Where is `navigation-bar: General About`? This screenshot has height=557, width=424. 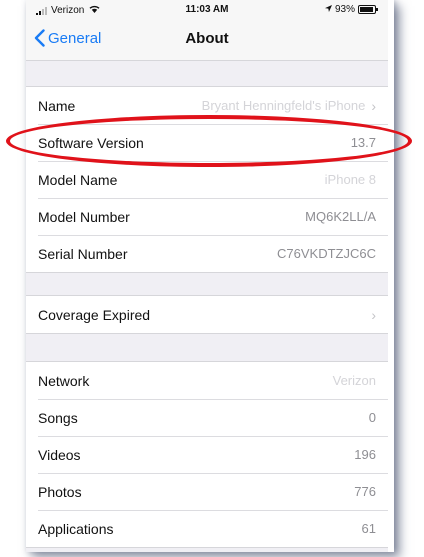
navigation-bar: General About is located at coordinates (207, 40).